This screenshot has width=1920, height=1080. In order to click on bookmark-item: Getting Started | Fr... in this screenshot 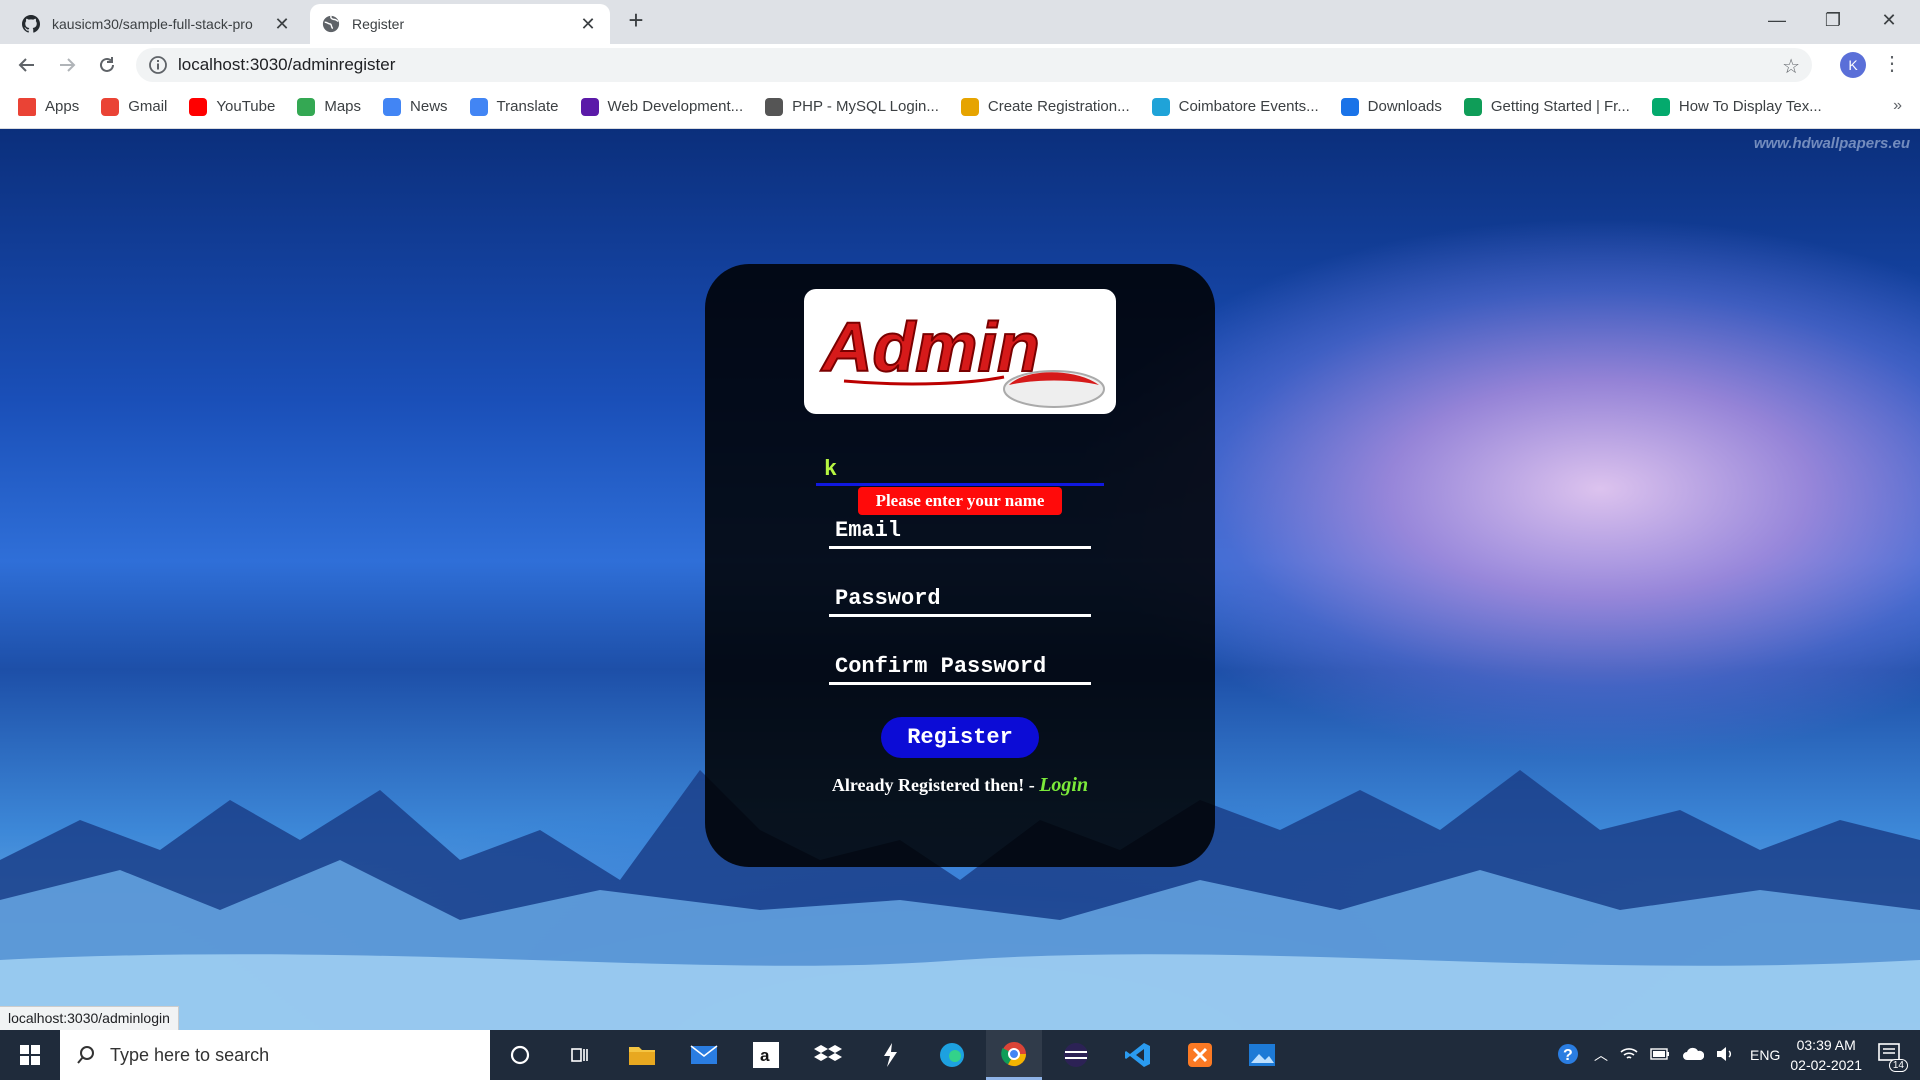, I will do `click(1546, 106)`.